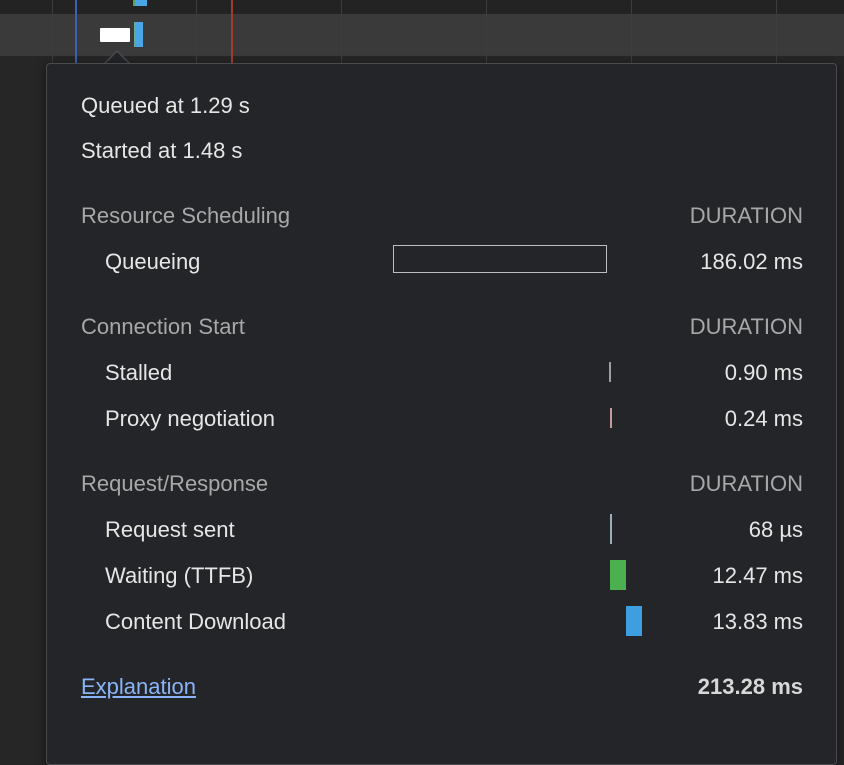  What do you see at coordinates (186, 215) in the screenshot?
I see `section-title-resource-scheduling: Resource Scheduling` at bounding box center [186, 215].